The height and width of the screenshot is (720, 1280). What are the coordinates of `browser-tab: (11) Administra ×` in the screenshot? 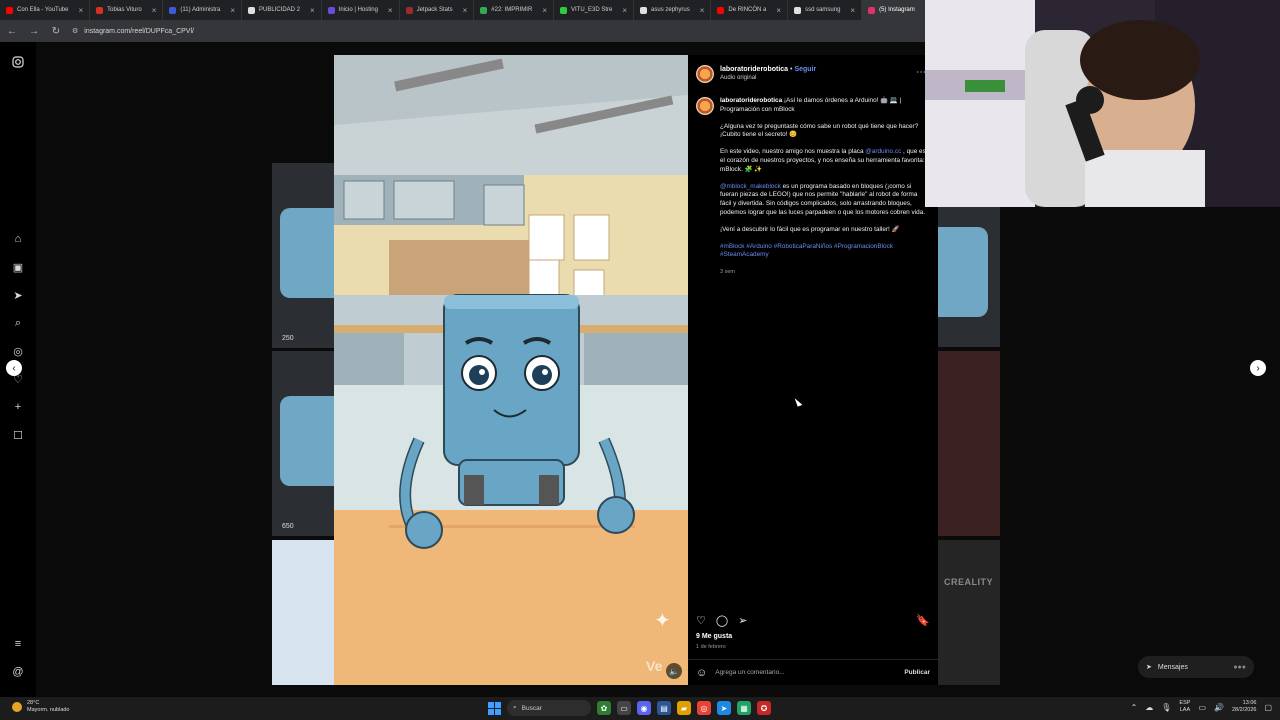 It's located at (202, 10).